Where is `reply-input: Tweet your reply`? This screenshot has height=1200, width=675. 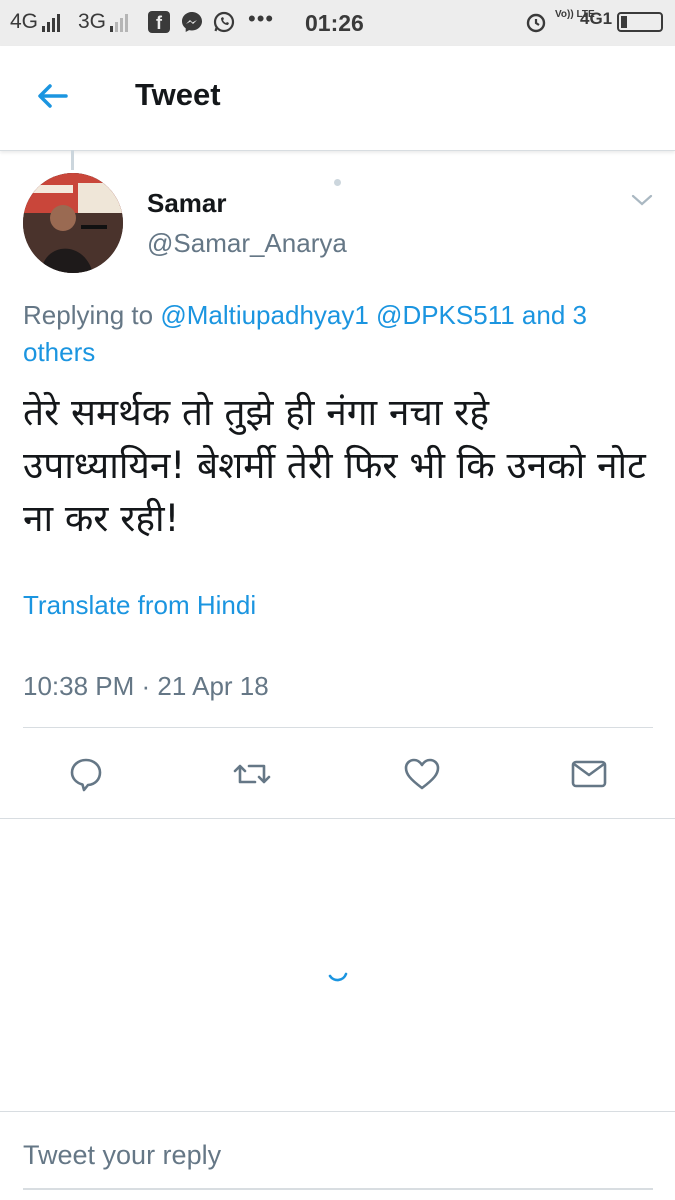 reply-input: Tweet your reply is located at coordinates (122, 1155).